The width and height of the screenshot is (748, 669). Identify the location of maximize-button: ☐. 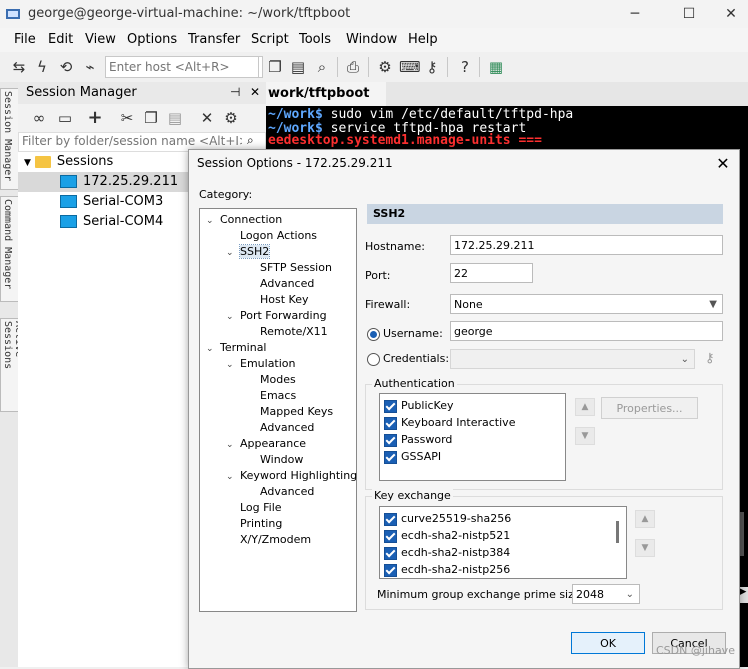
(689, 14).